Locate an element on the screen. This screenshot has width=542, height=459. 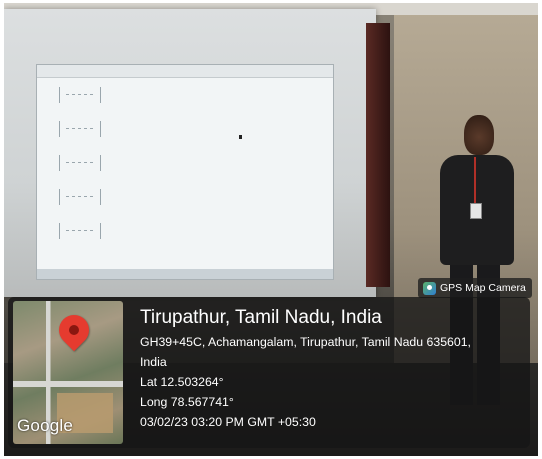
location-pin-icon is located at coordinates (74, 330).